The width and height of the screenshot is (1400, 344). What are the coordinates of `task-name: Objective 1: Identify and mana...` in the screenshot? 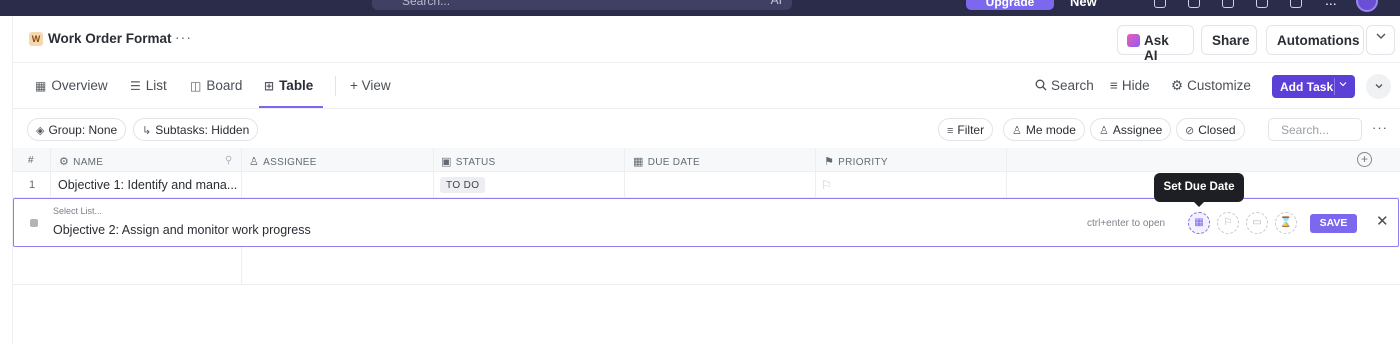 It's located at (147, 185).